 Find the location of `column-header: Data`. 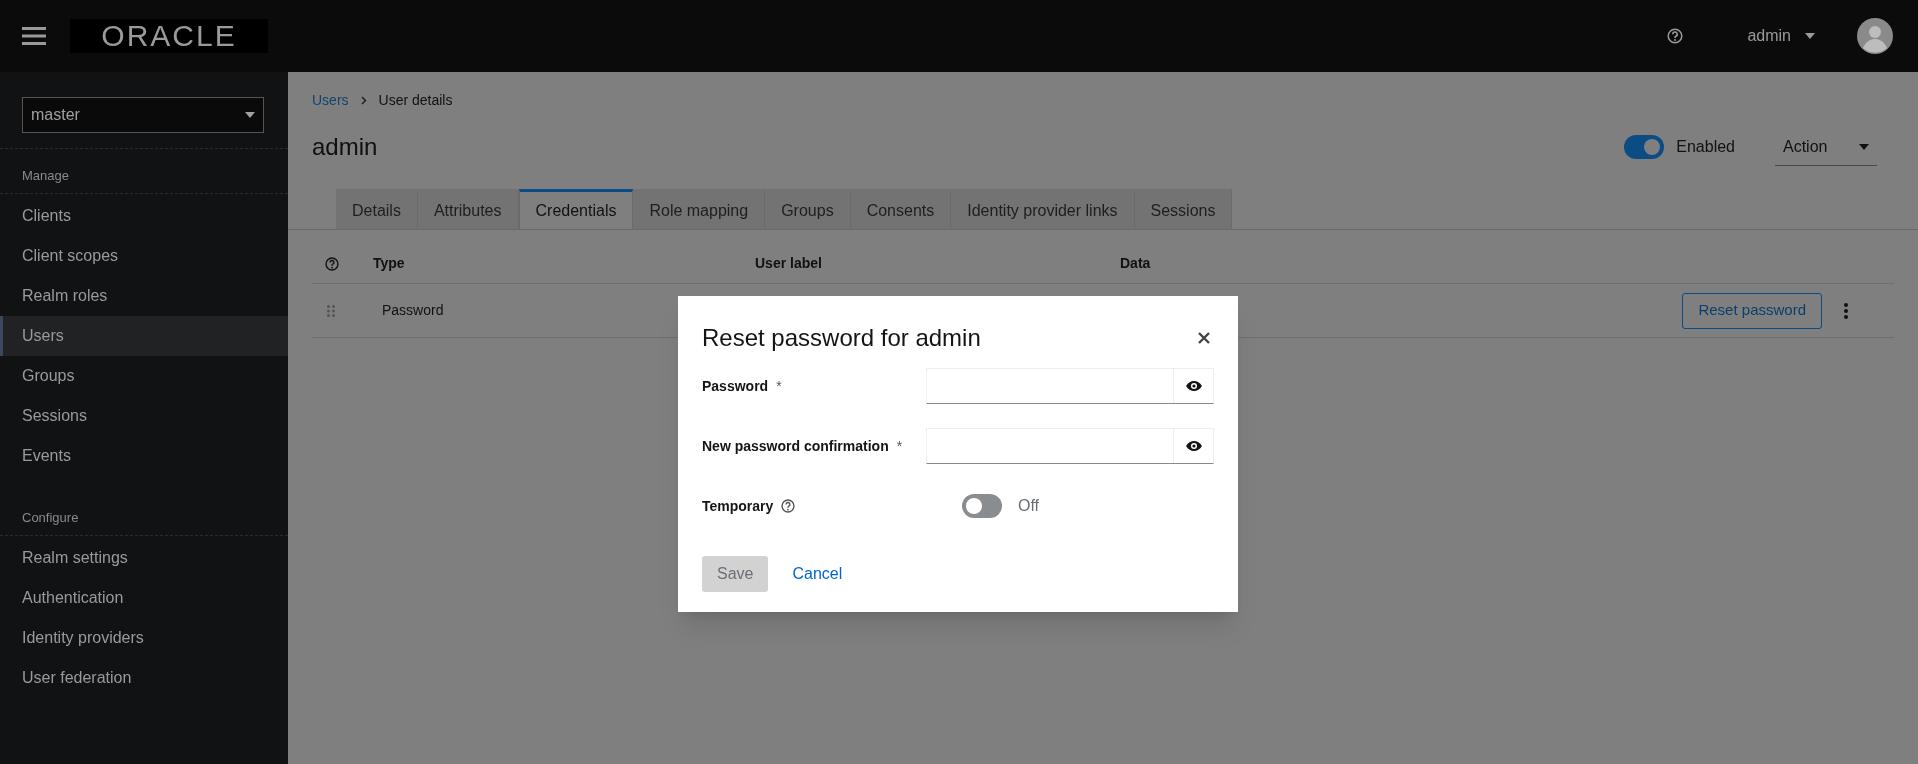

column-header: Data is located at coordinates (1135, 263).